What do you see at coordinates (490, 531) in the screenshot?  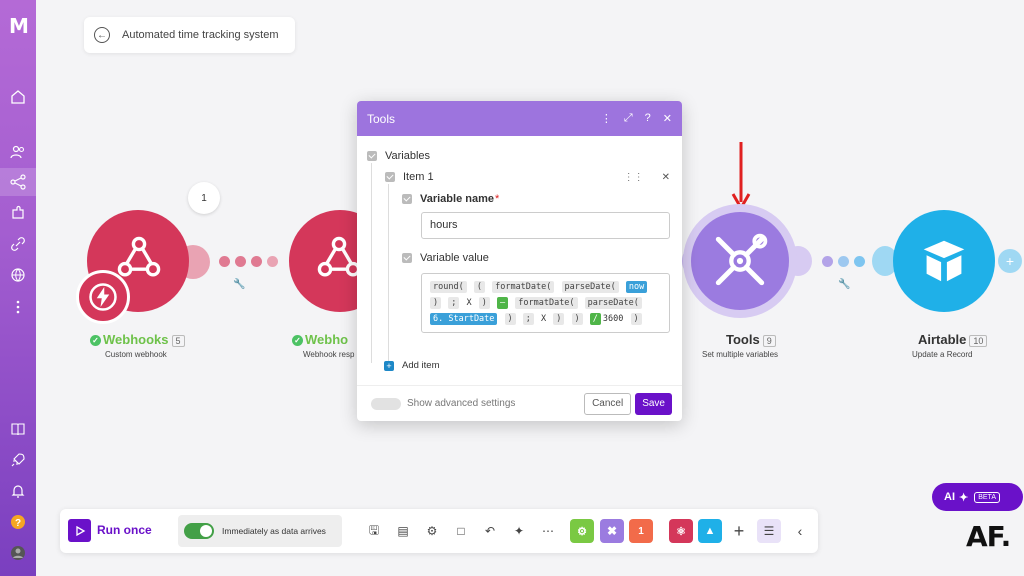 I see `undo-icon: ↶` at bounding box center [490, 531].